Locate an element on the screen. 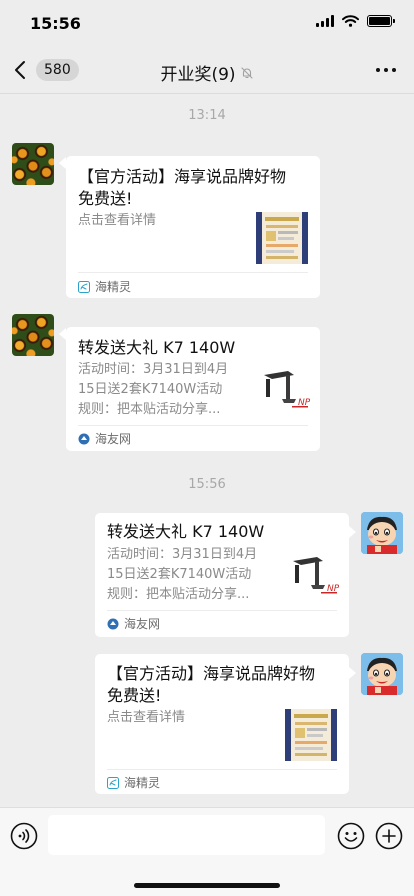  status-icons is located at coordinates (355, 21).